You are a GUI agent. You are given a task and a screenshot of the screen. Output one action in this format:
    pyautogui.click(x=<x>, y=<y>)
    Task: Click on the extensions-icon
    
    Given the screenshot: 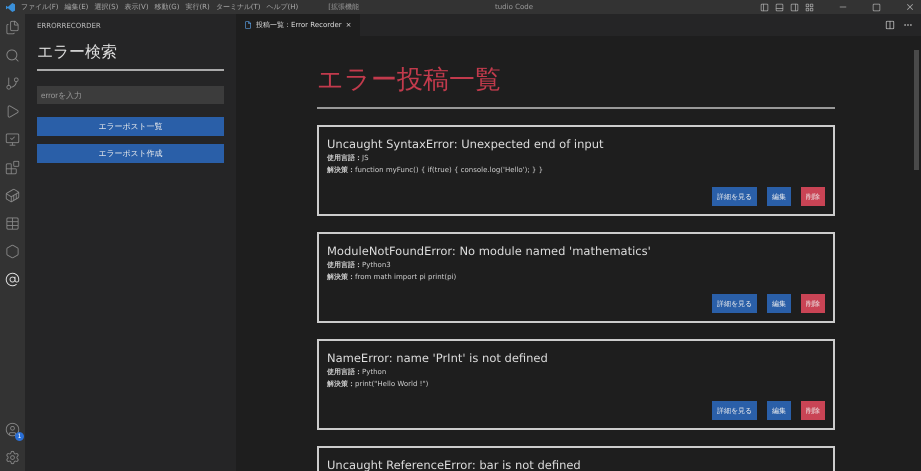 What is the action you would take?
    pyautogui.click(x=12, y=167)
    